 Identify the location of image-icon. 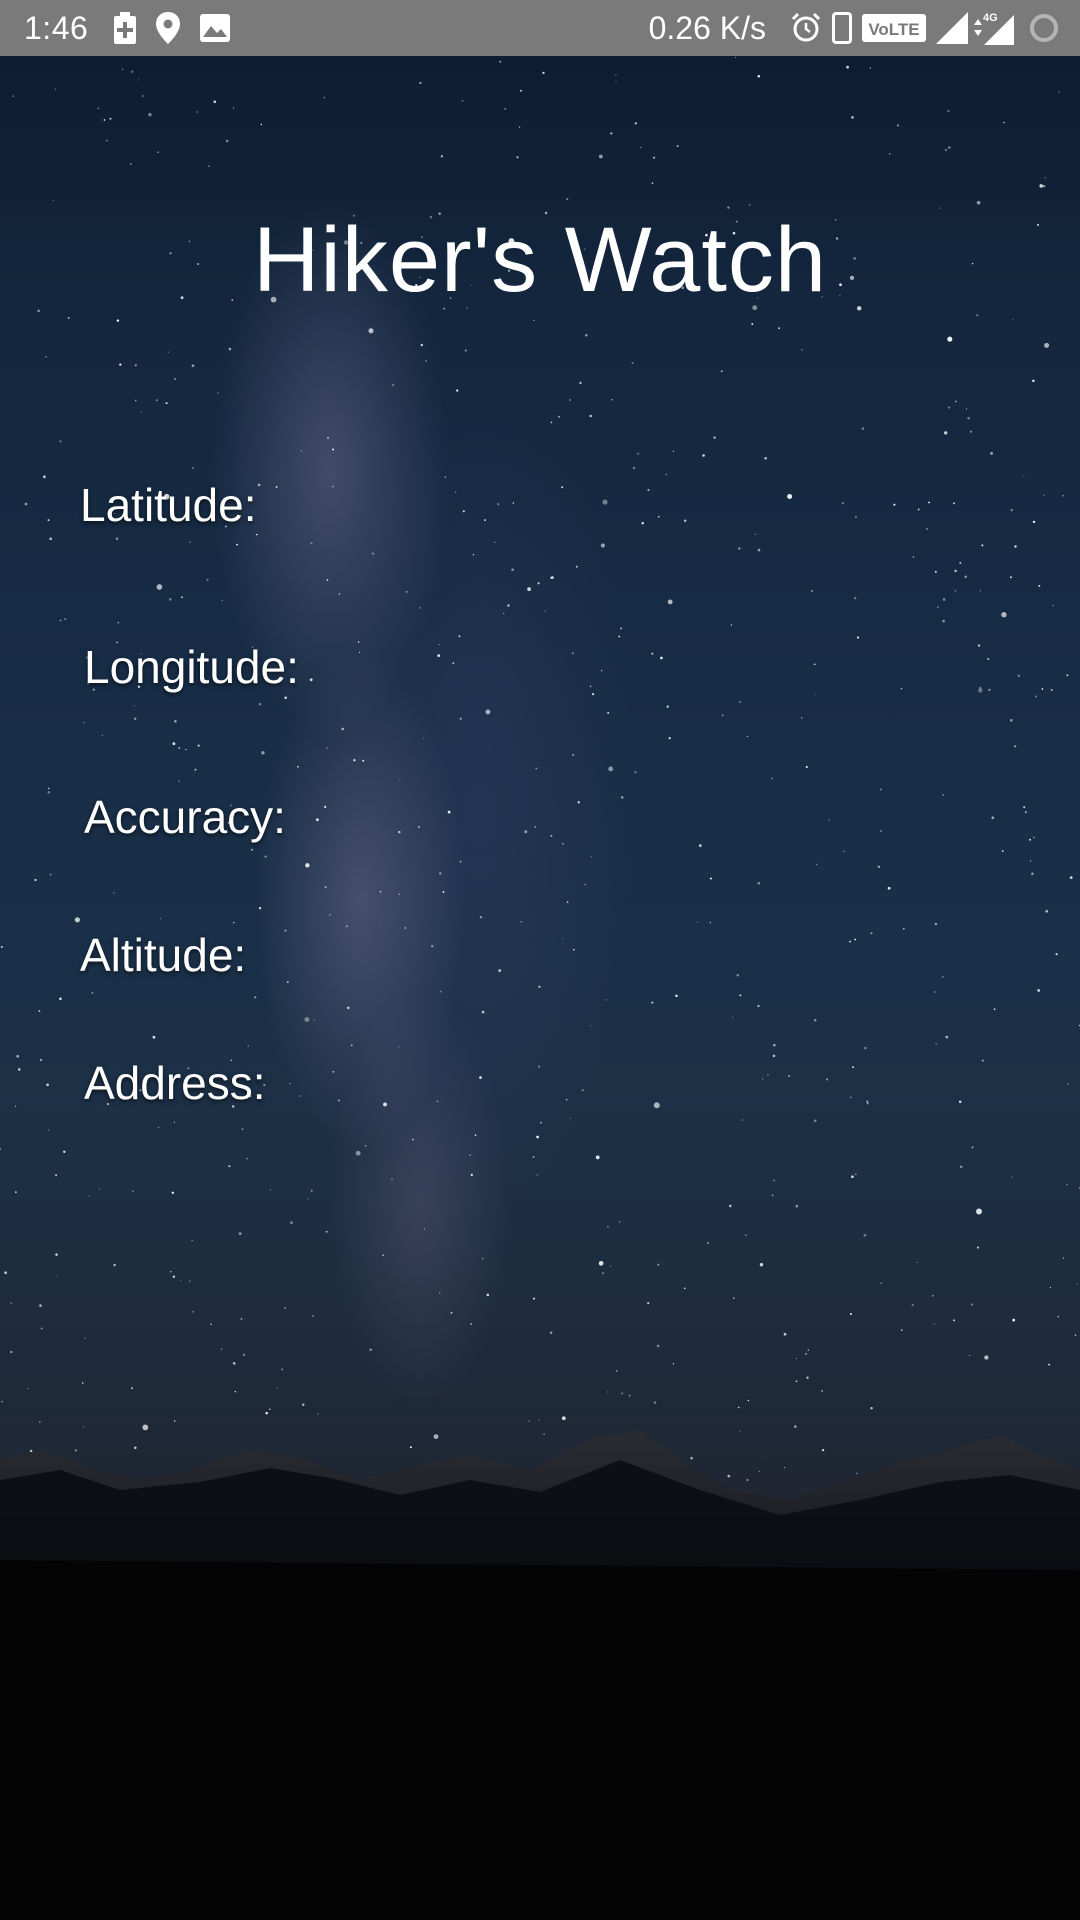
(215, 28).